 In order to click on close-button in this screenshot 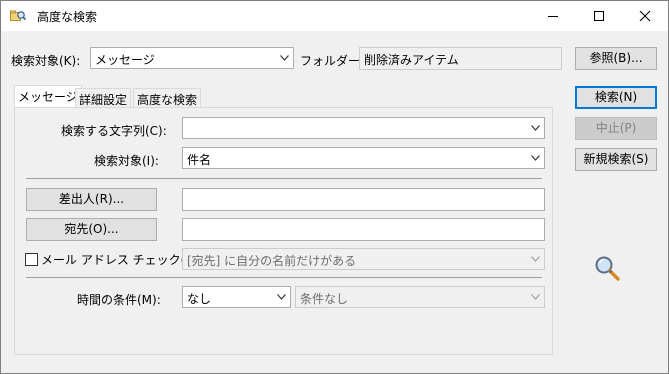, I will do `click(645, 16)`.